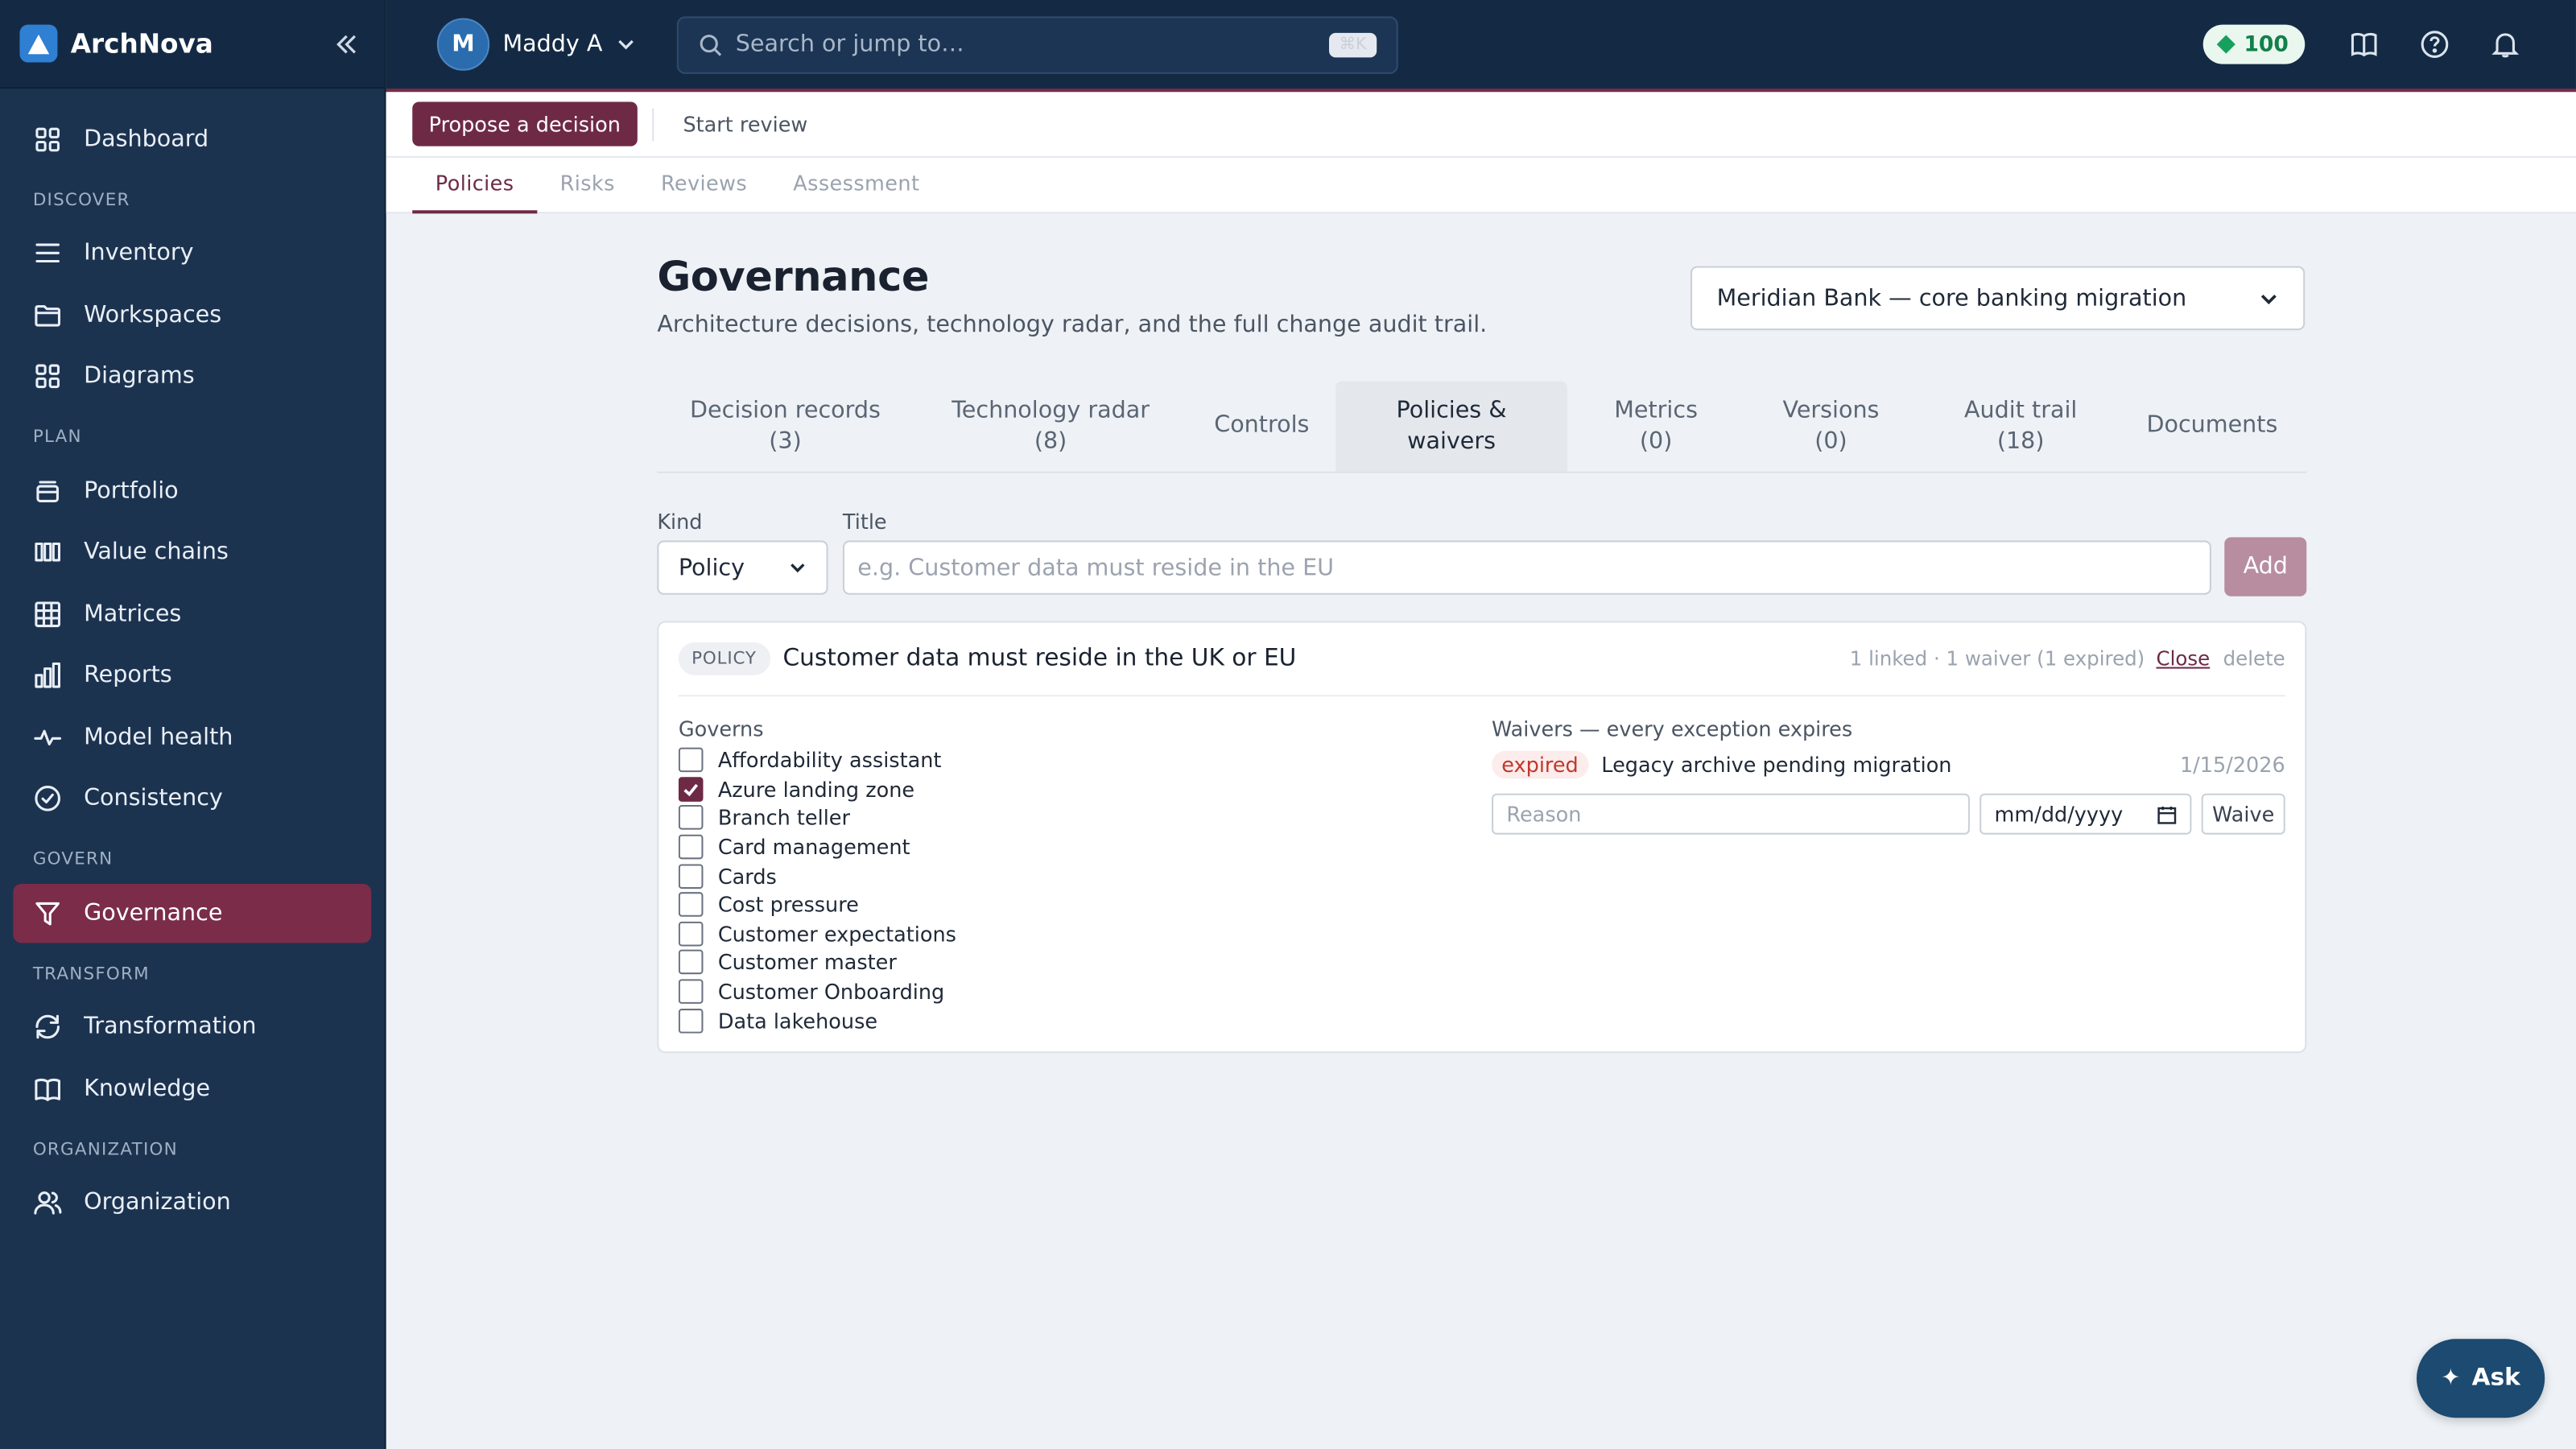  Describe the element at coordinates (1526, 567) in the screenshot. I see `policy-title-input: e.g. Customer data must reside in the EU` at that location.